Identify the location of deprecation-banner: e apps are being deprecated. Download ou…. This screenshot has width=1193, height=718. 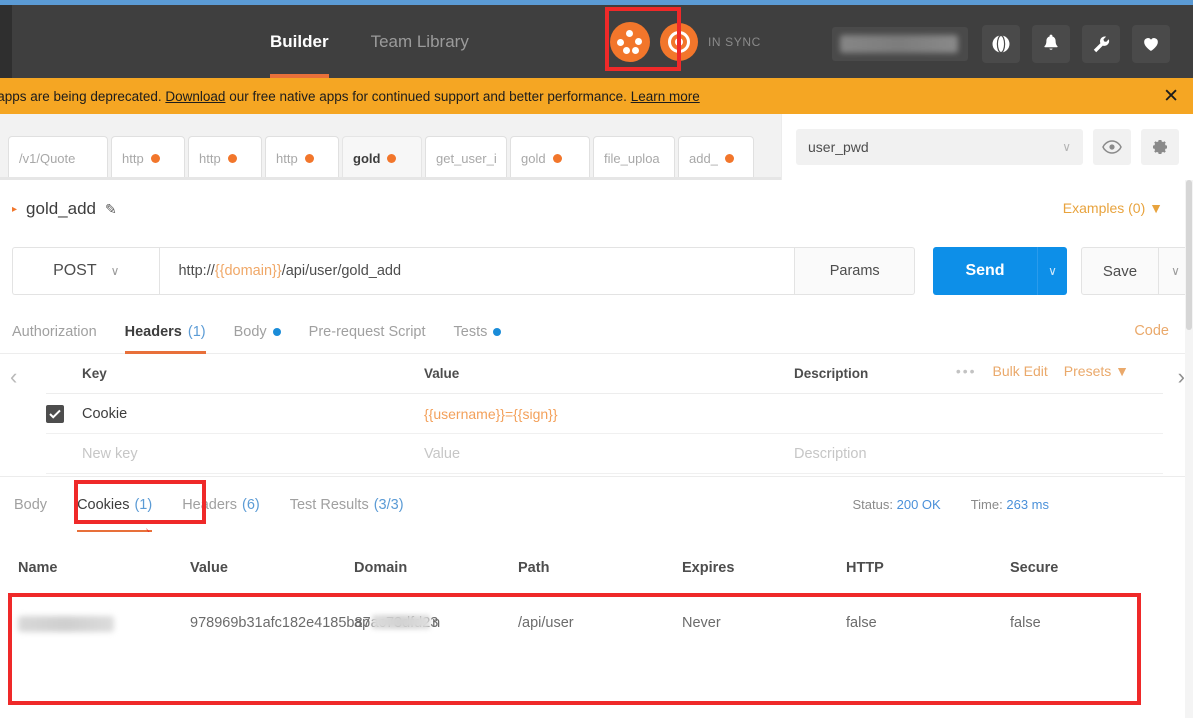
(596, 96).